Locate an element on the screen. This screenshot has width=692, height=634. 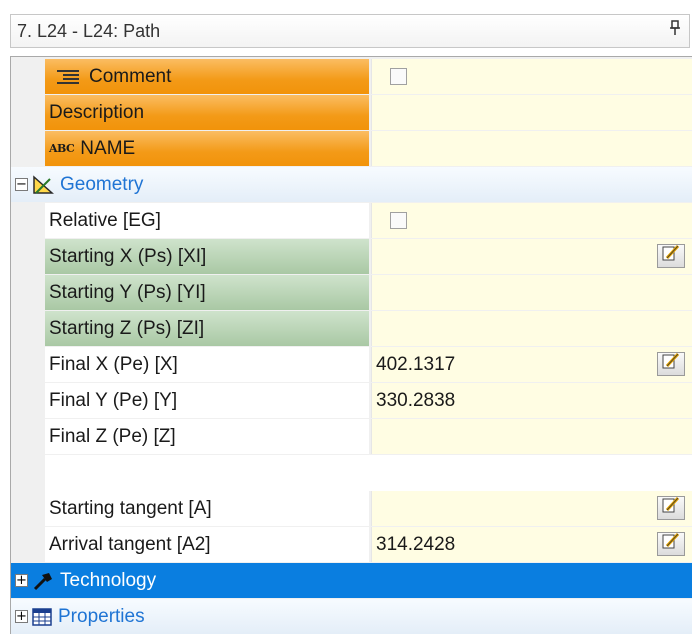
starting-z-value is located at coordinates (531, 328).